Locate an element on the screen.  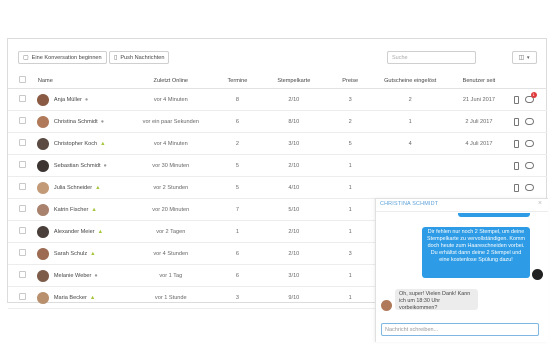
chat-bubble-icon: 1 is located at coordinates (530, 97).